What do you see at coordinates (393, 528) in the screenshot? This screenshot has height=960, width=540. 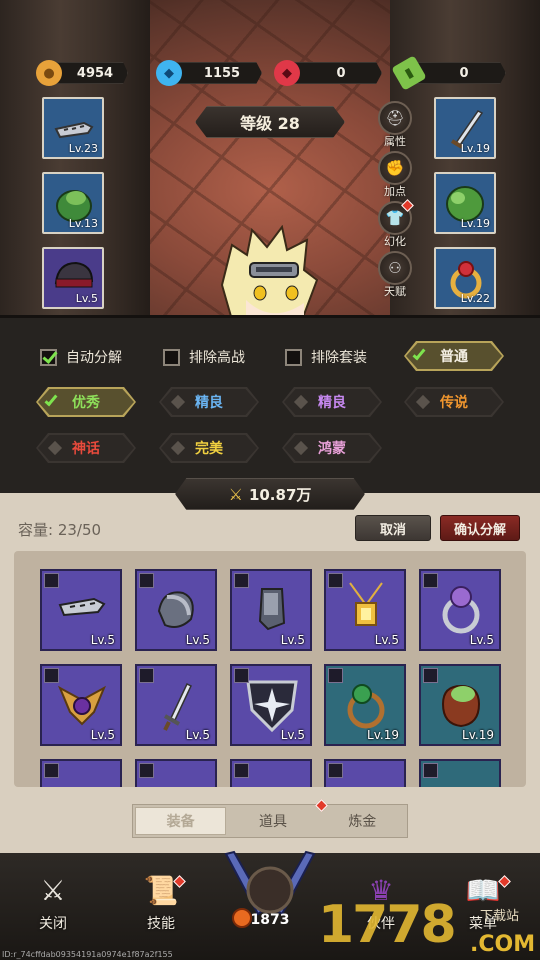 I see `cancel-button: 取消` at bounding box center [393, 528].